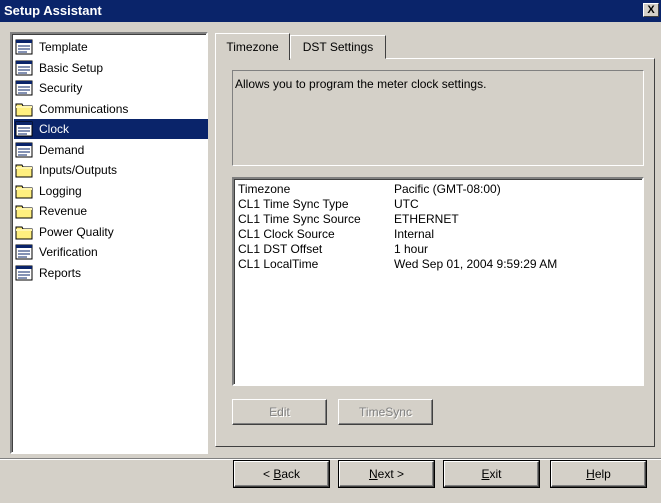  I want to click on tab-timezone-label: Timezone, so click(252, 47).